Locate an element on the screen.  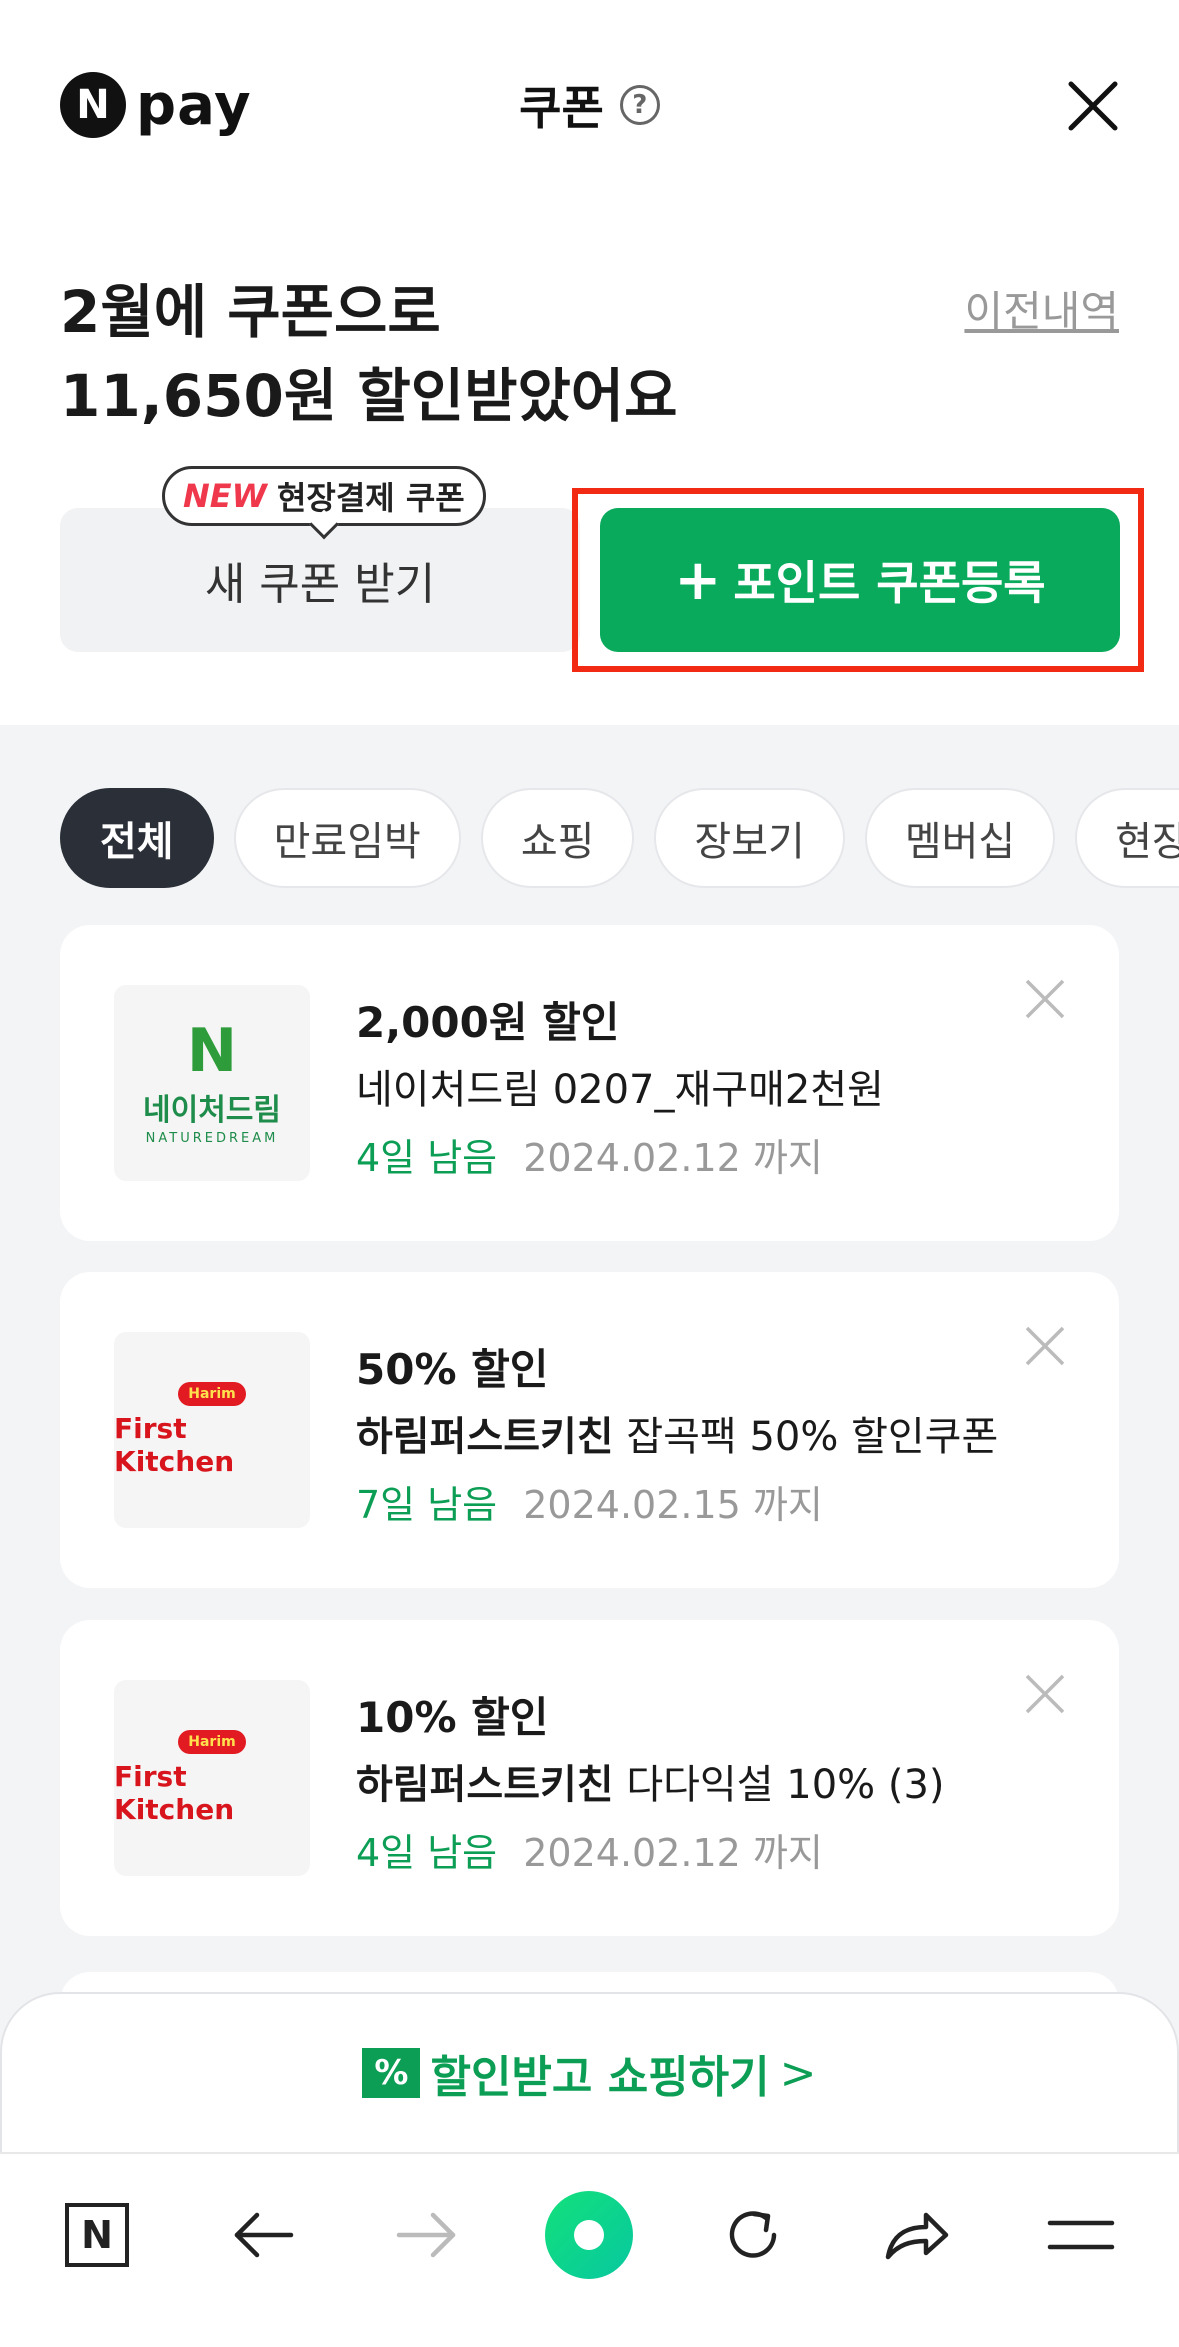
summary-line-2: 11,650원 할인받았어요 is located at coordinates (369, 396).